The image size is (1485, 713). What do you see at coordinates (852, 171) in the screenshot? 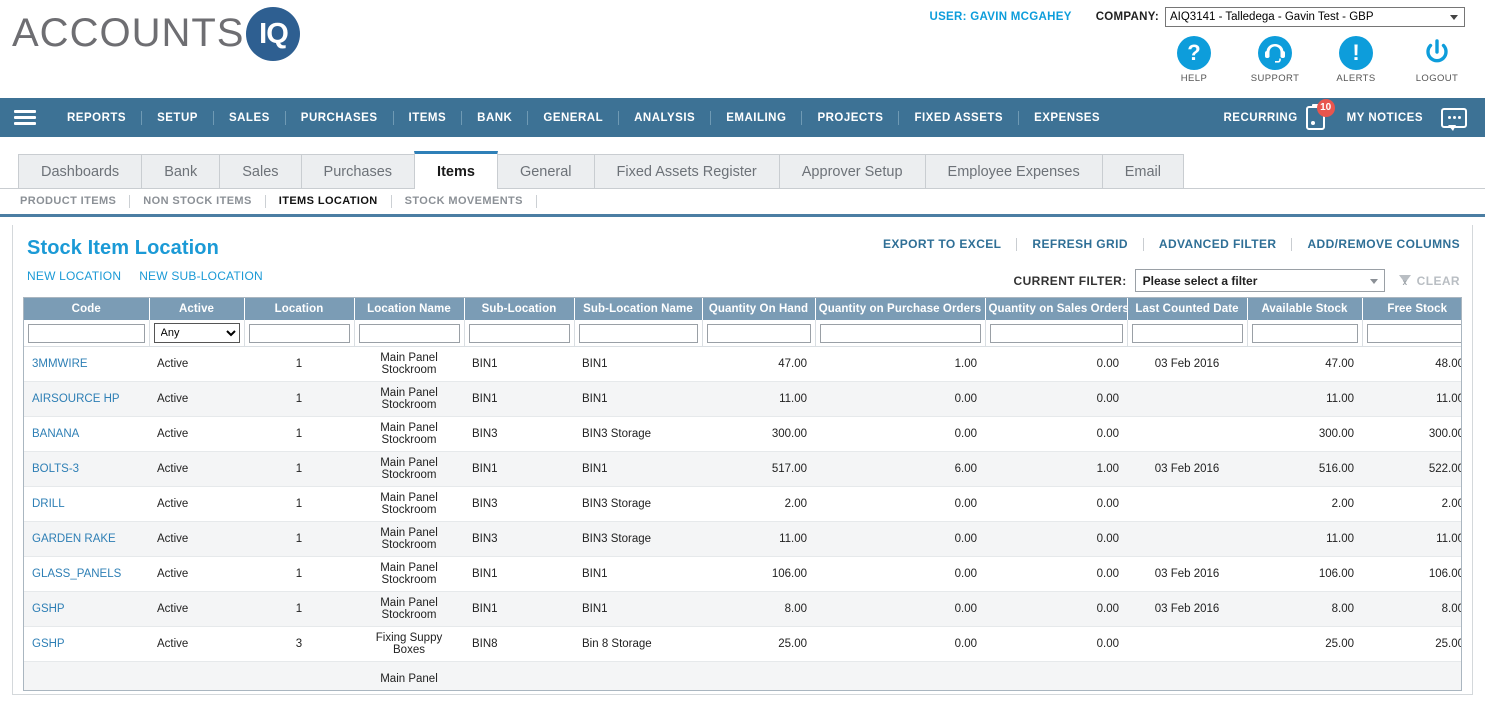
I see `tab-approver-setup: Approver Setup` at bounding box center [852, 171].